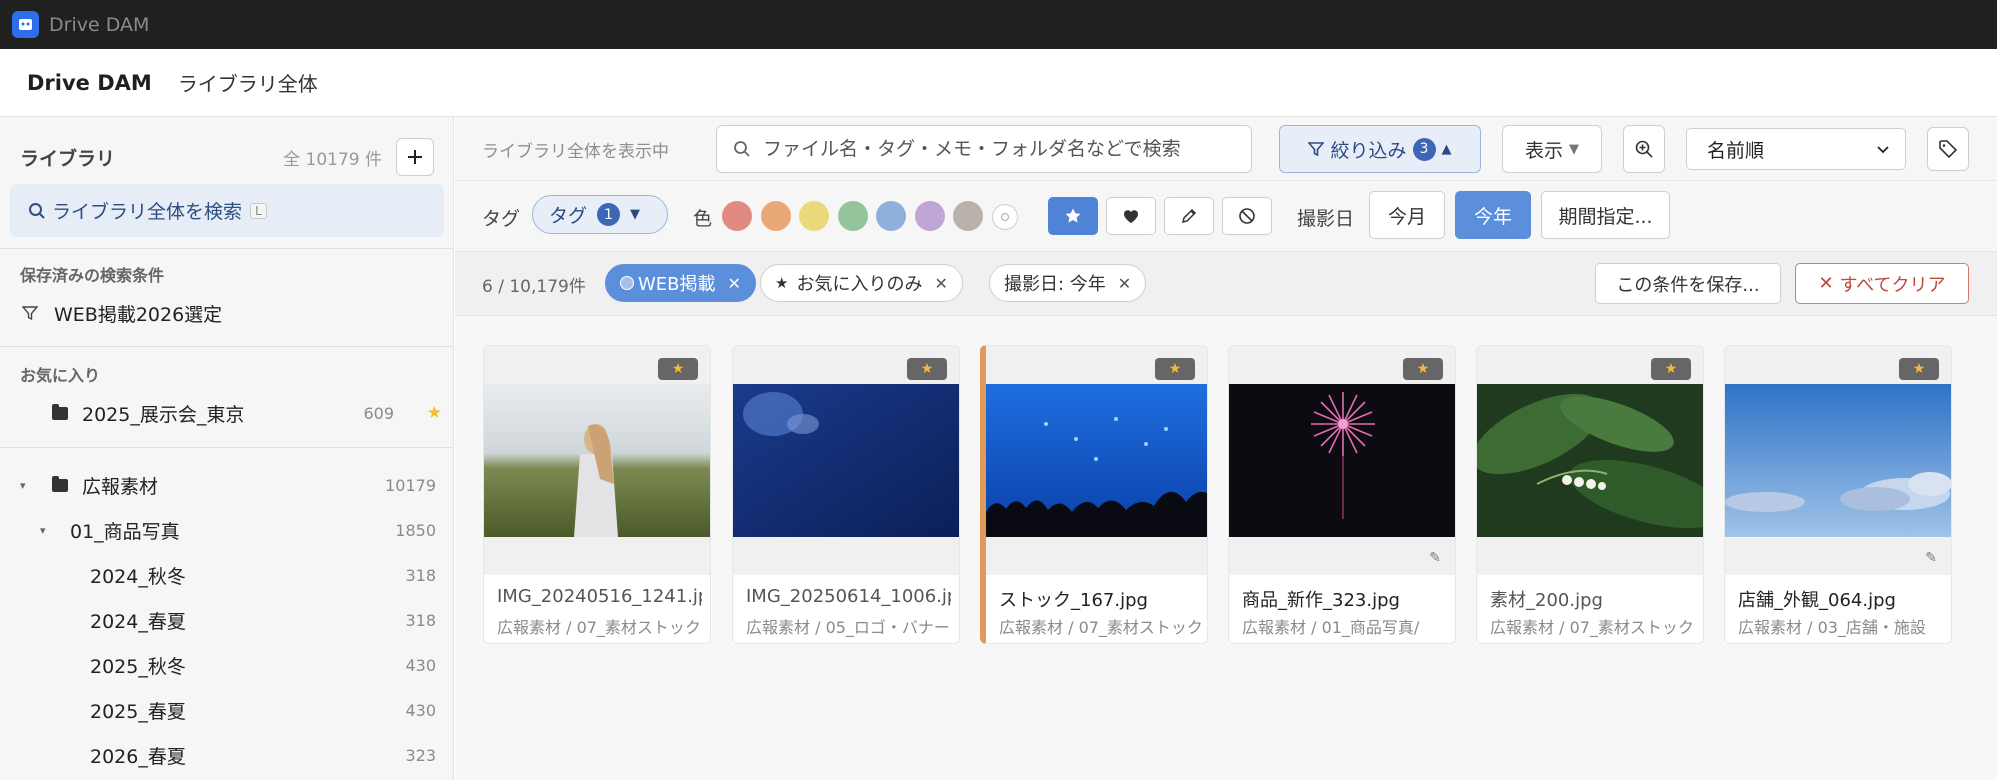 The image size is (1997, 780). What do you see at coordinates (1435, 558) in the screenshot?
I see `pencil-icon: ✎` at bounding box center [1435, 558].